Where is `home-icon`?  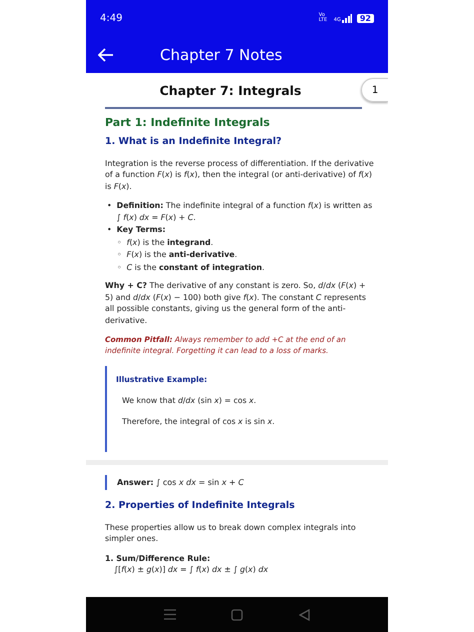 home-icon is located at coordinates (237, 614).